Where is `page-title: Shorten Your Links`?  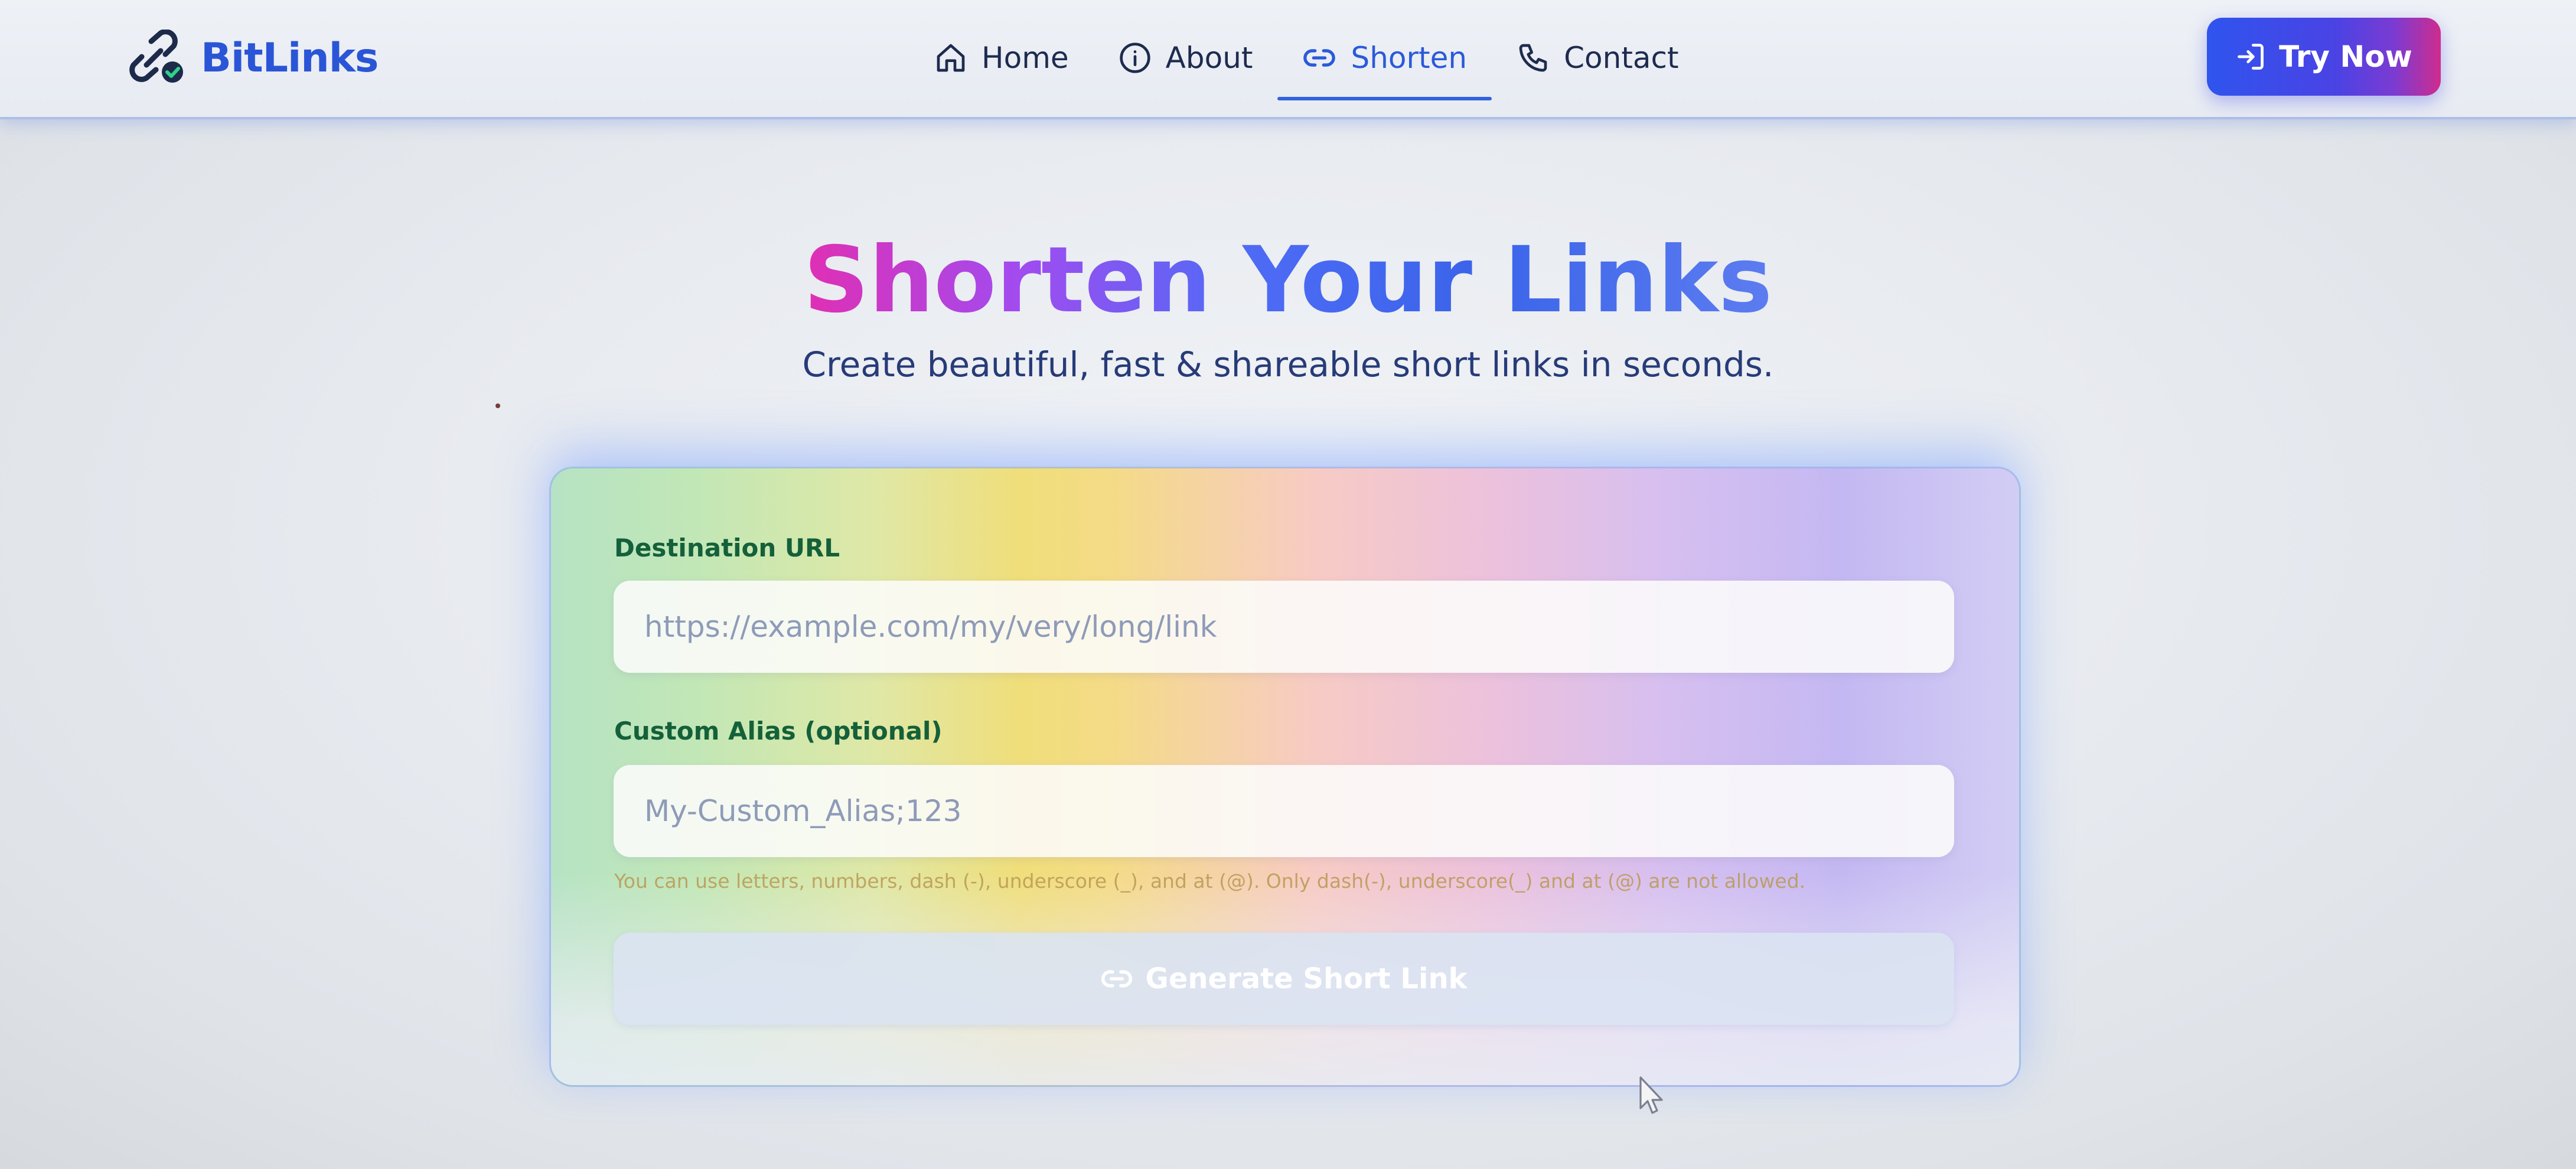
page-title: Shorten Your Links is located at coordinates (1288, 281).